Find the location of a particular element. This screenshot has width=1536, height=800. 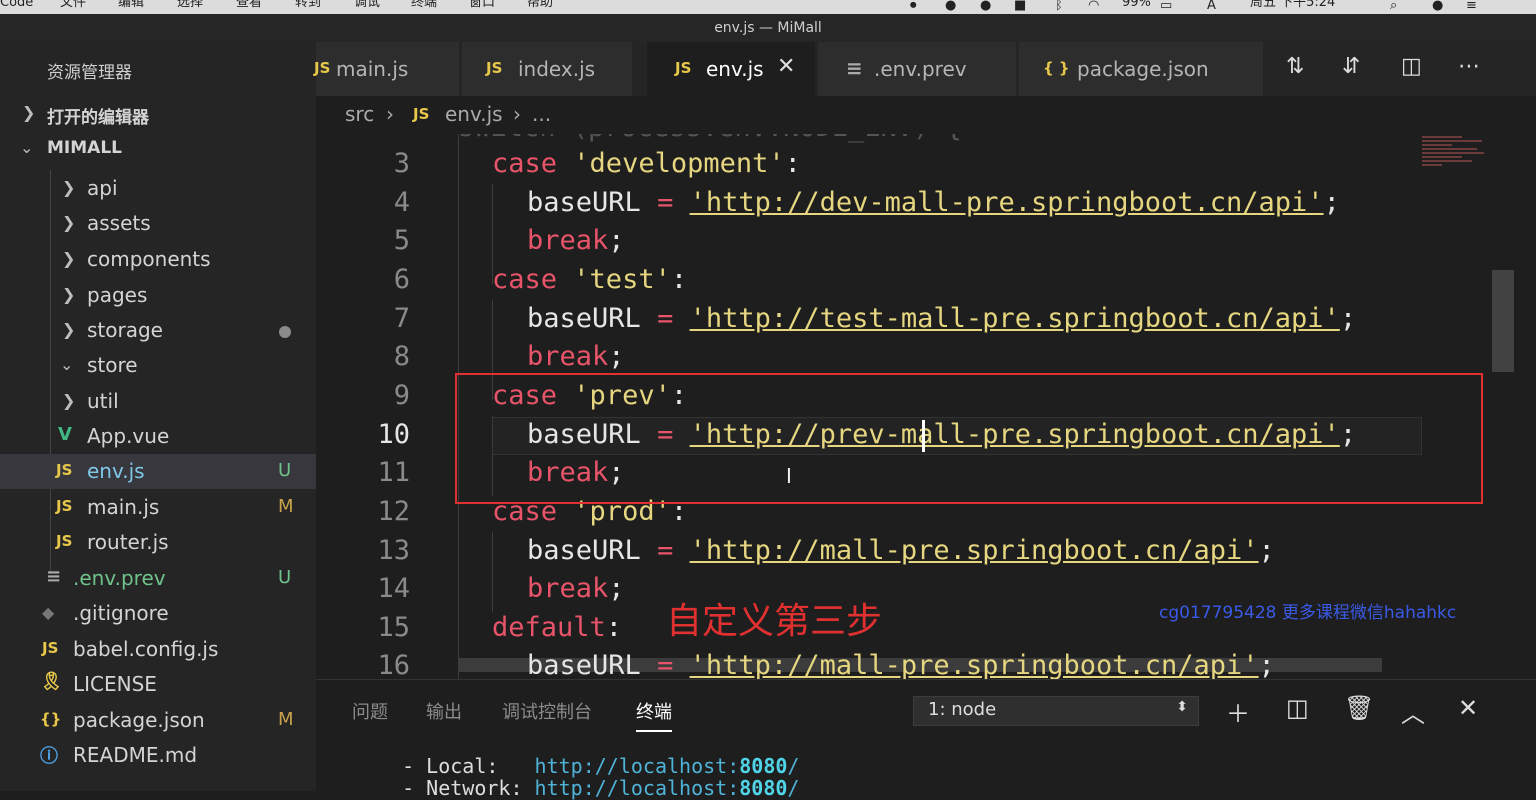

menu-file: 文件 is located at coordinates (73, 4).